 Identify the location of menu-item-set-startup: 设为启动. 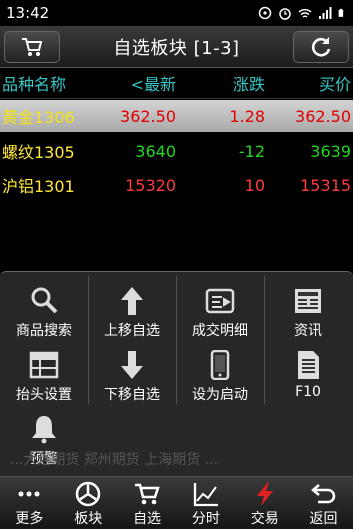
(220, 376).